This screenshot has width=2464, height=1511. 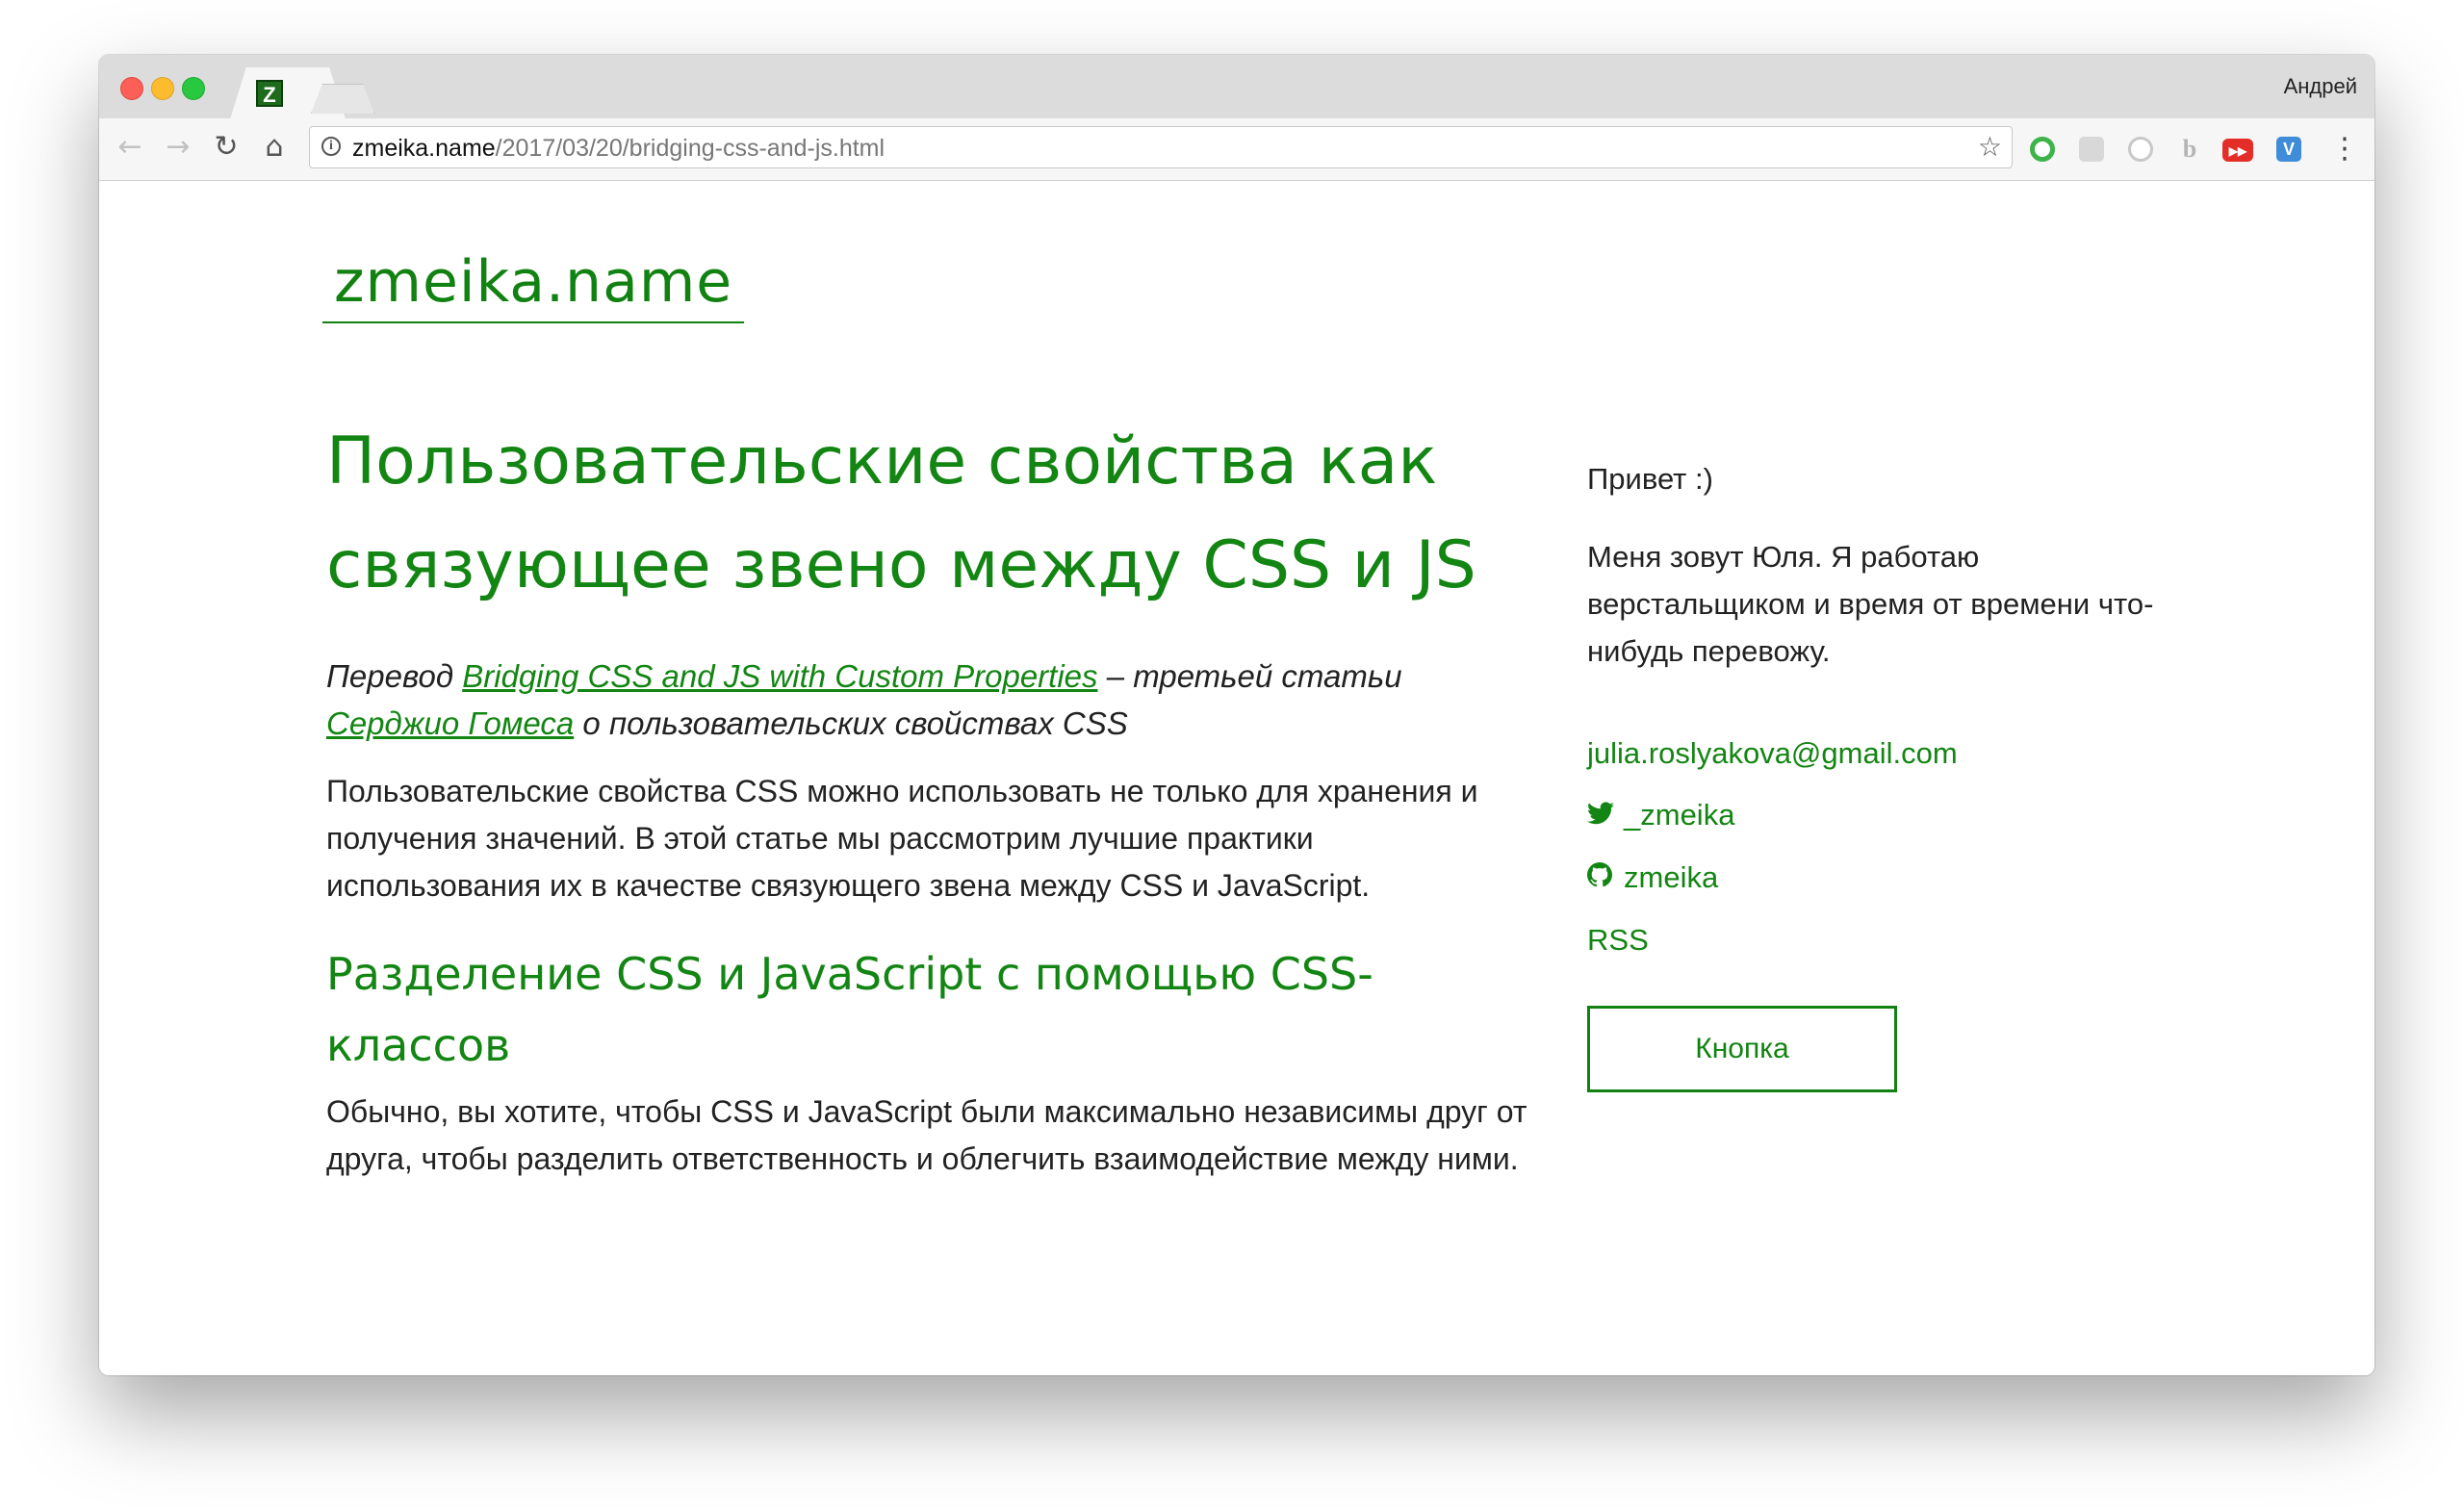 I want to click on intro-mid: – третьей статьи, so click(x=1249, y=676).